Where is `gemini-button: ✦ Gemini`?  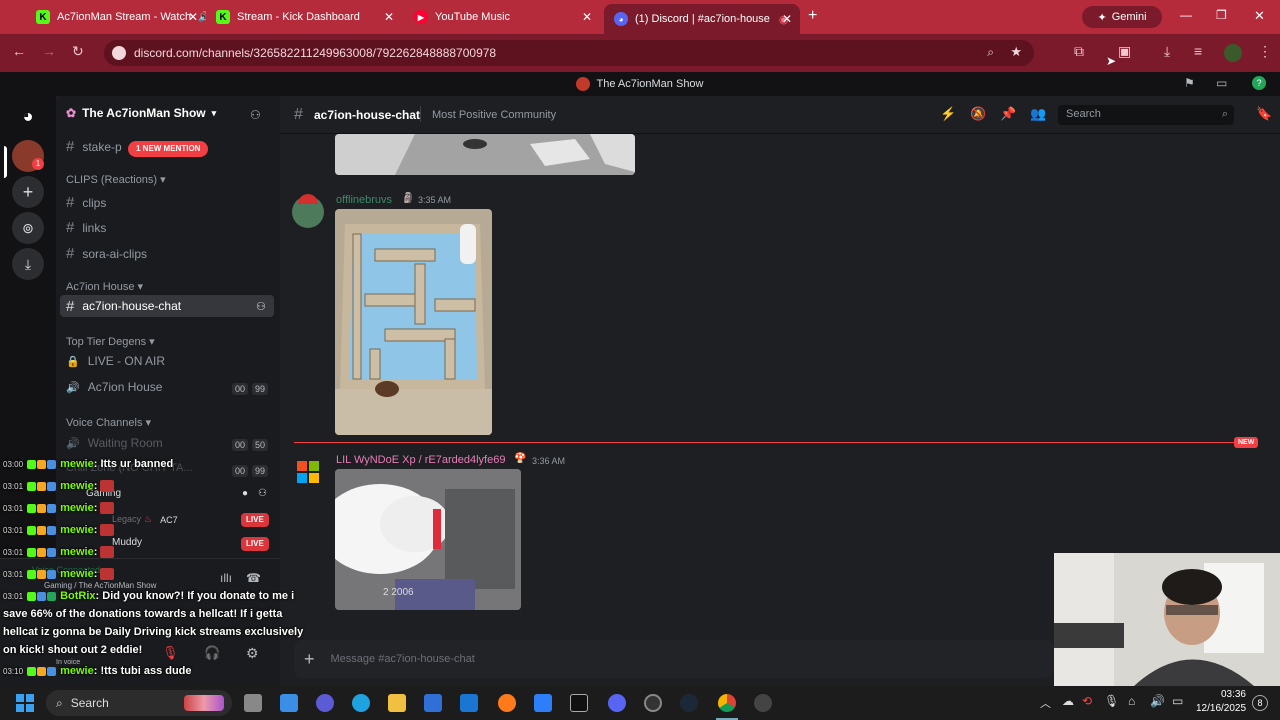
gemini-button: ✦ Gemini is located at coordinates (1122, 17).